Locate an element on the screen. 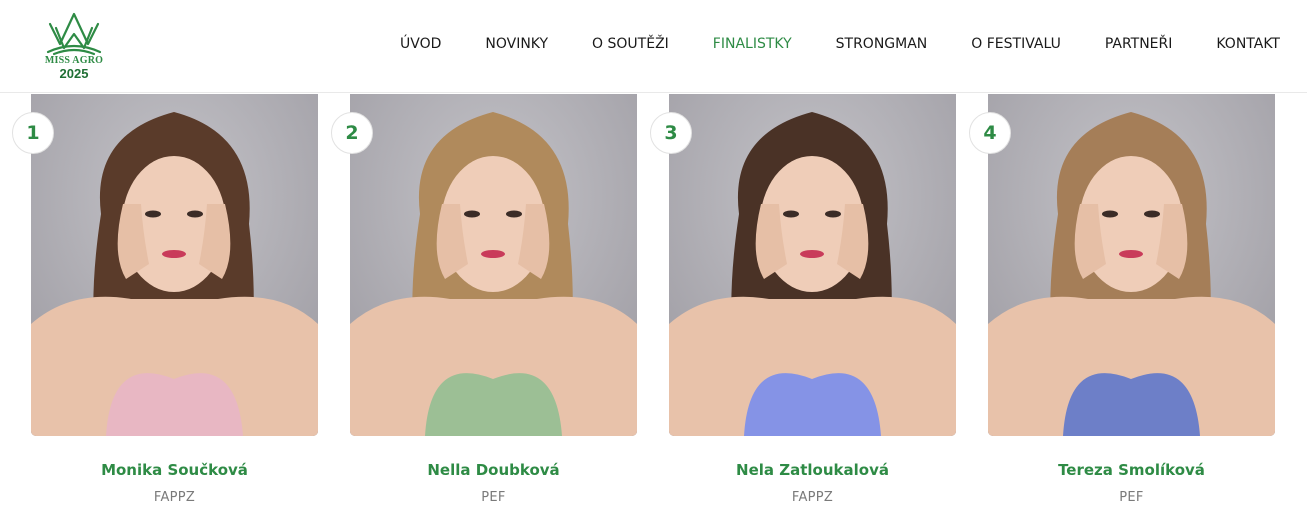 Image resolution: width=1307 pixels, height=521 pixels. finalist-name: Tereza Smolíková is located at coordinates (1131, 470).